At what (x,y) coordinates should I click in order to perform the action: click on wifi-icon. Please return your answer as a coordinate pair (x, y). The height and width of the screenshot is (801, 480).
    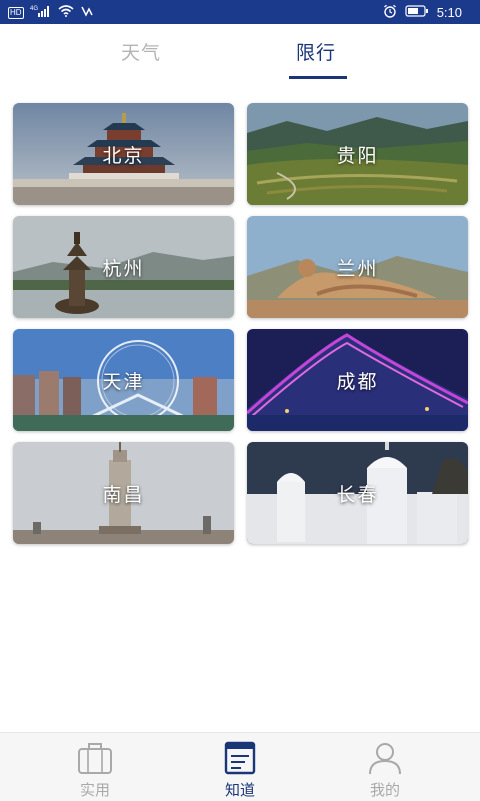
    Looking at the image, I should click on (66, 12).